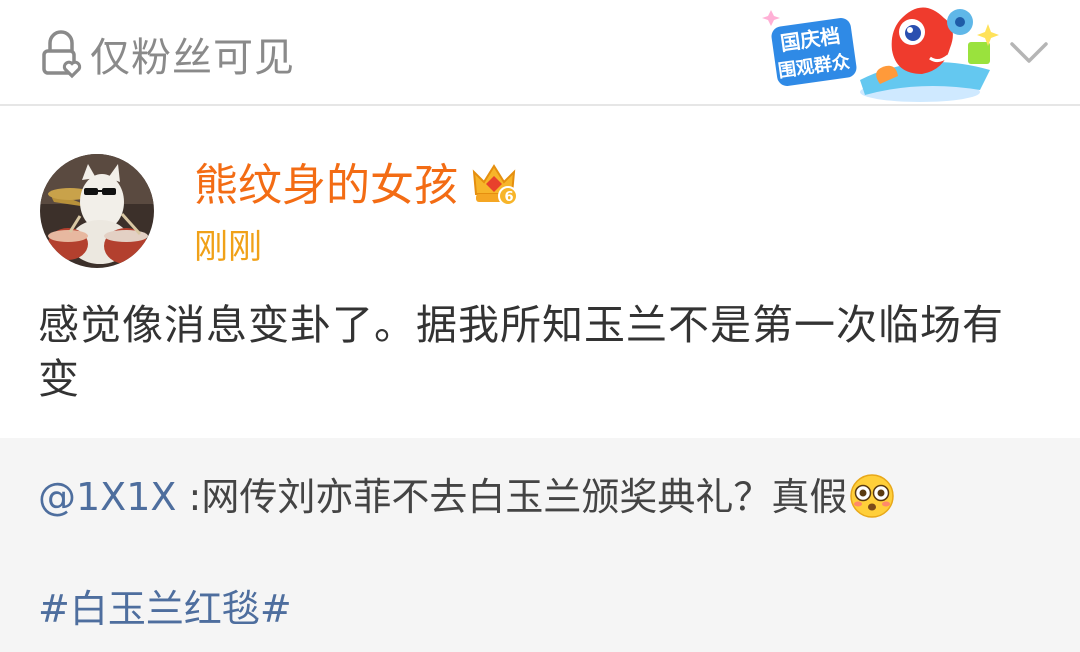 Image resolution: width=1080 pixels, height=652 pixels. I want to click on quoted-post-text: @1X1X :网传刘亦菲不去白玉兰颁奖典礼？真假, so click(543, 497).